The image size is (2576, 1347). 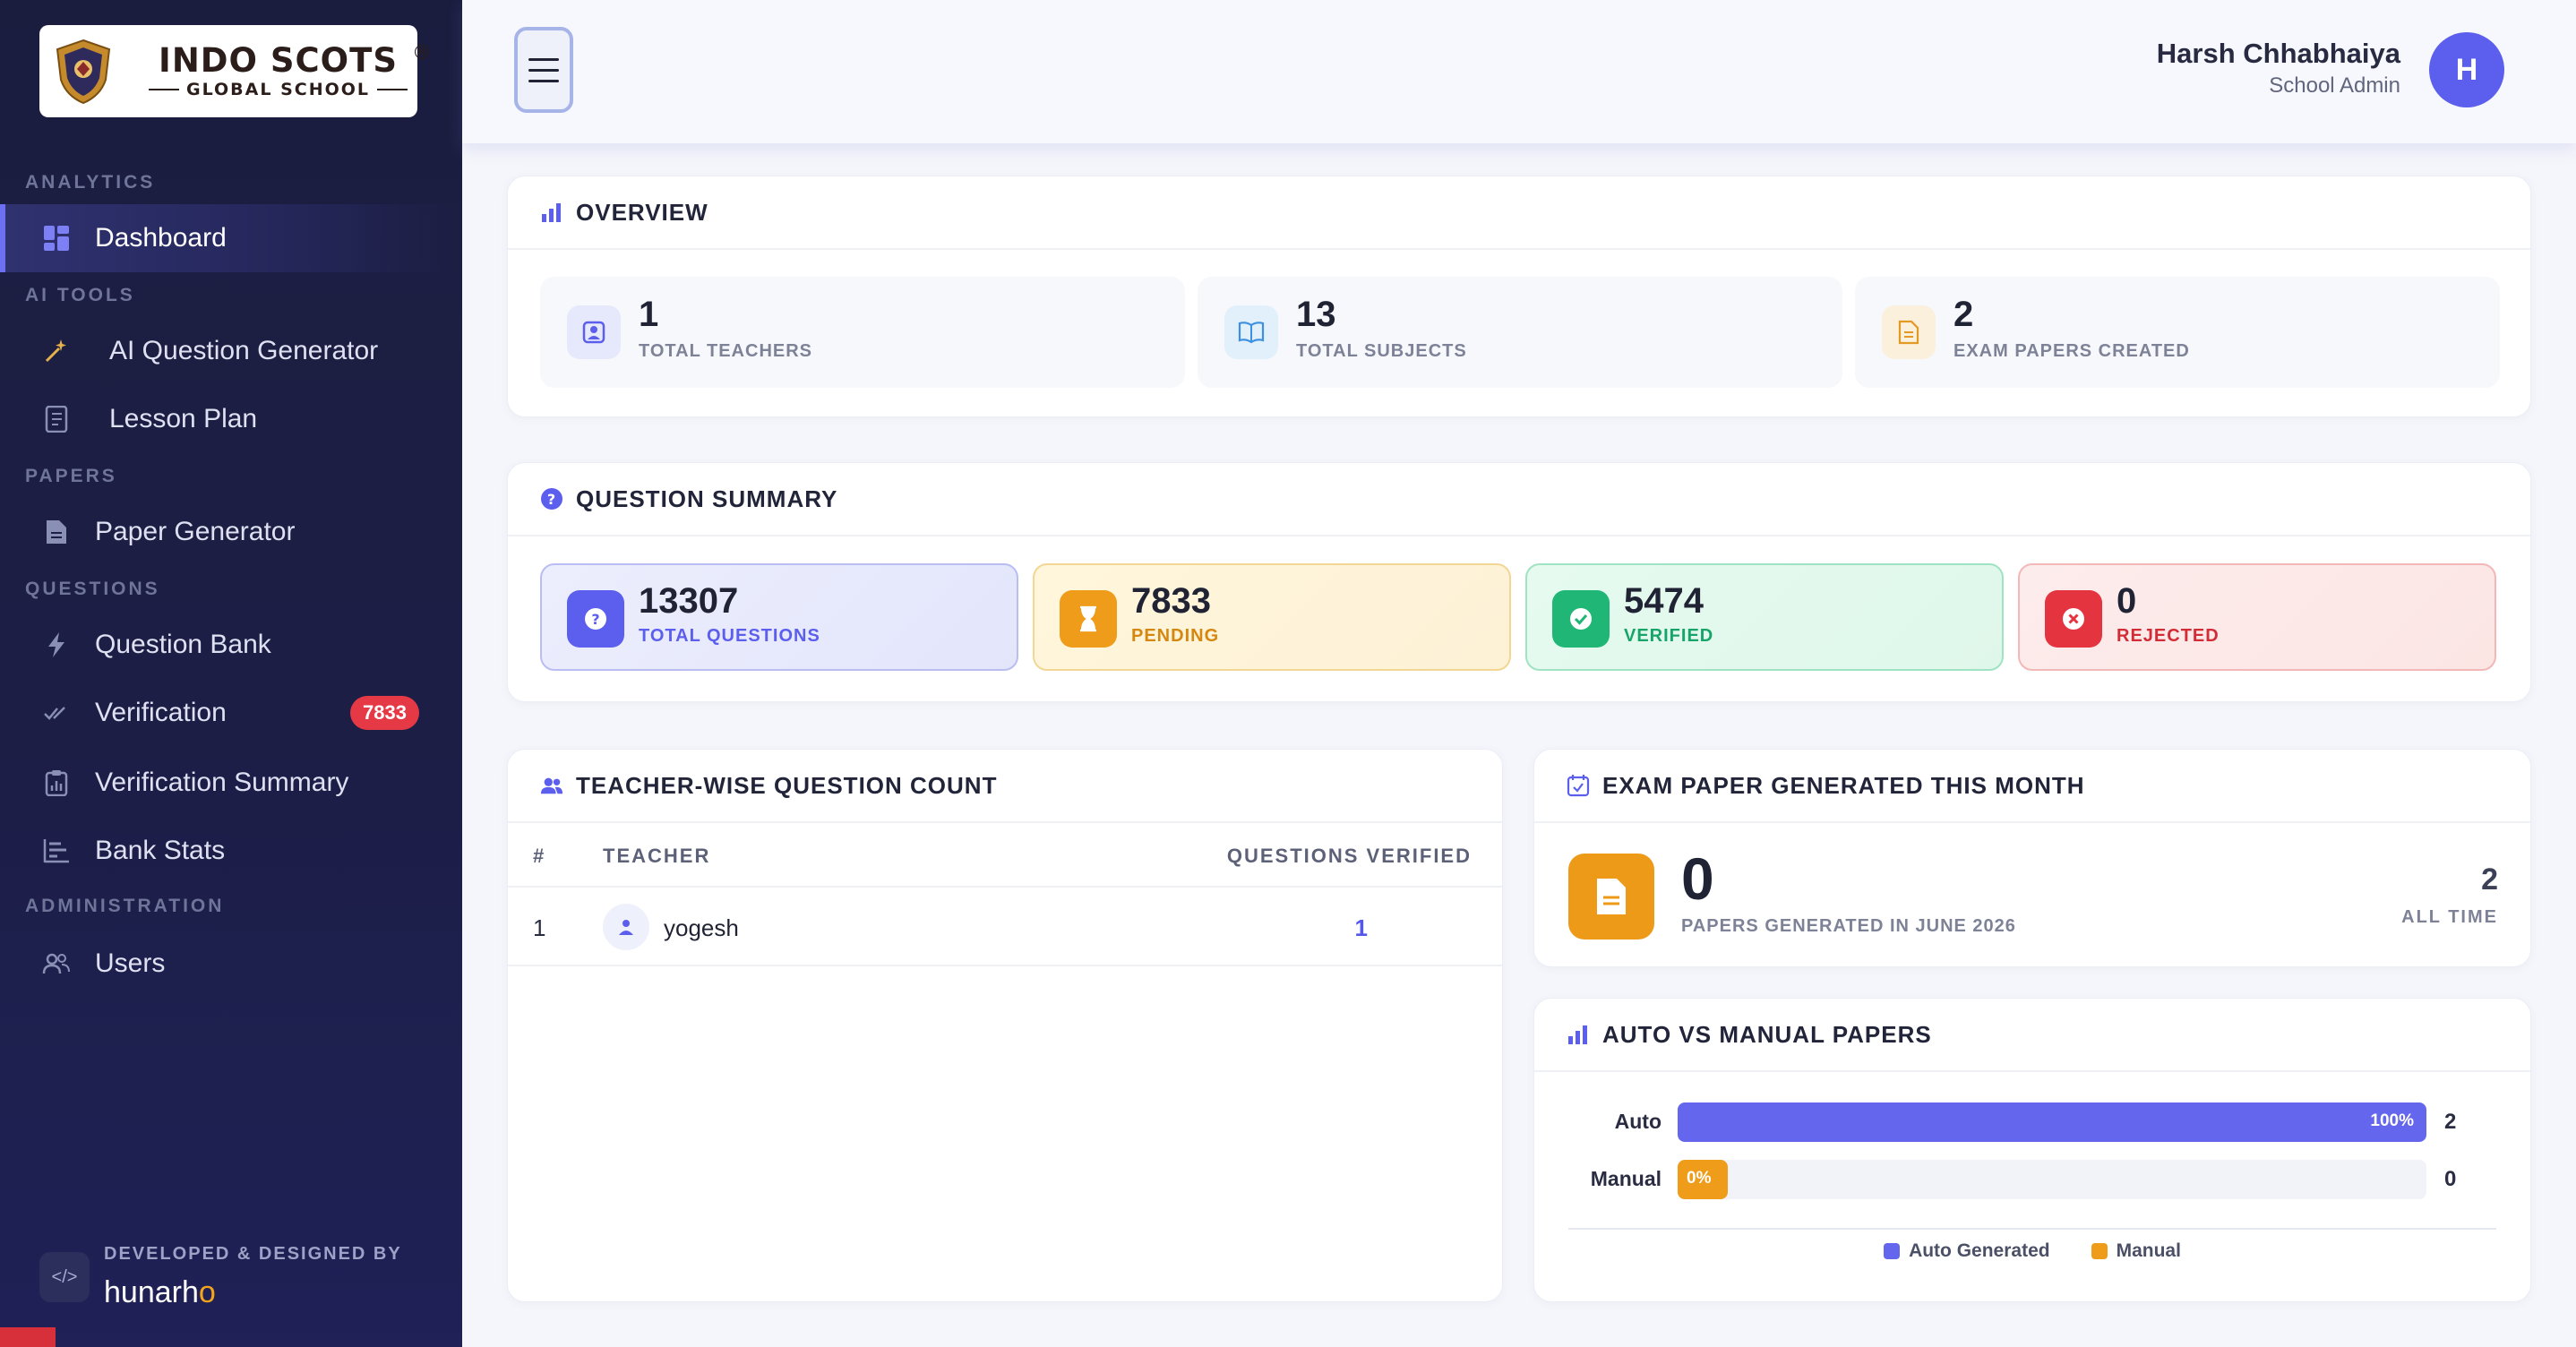 I want to click on stat-value: 2, so click(x=1963, y=314).